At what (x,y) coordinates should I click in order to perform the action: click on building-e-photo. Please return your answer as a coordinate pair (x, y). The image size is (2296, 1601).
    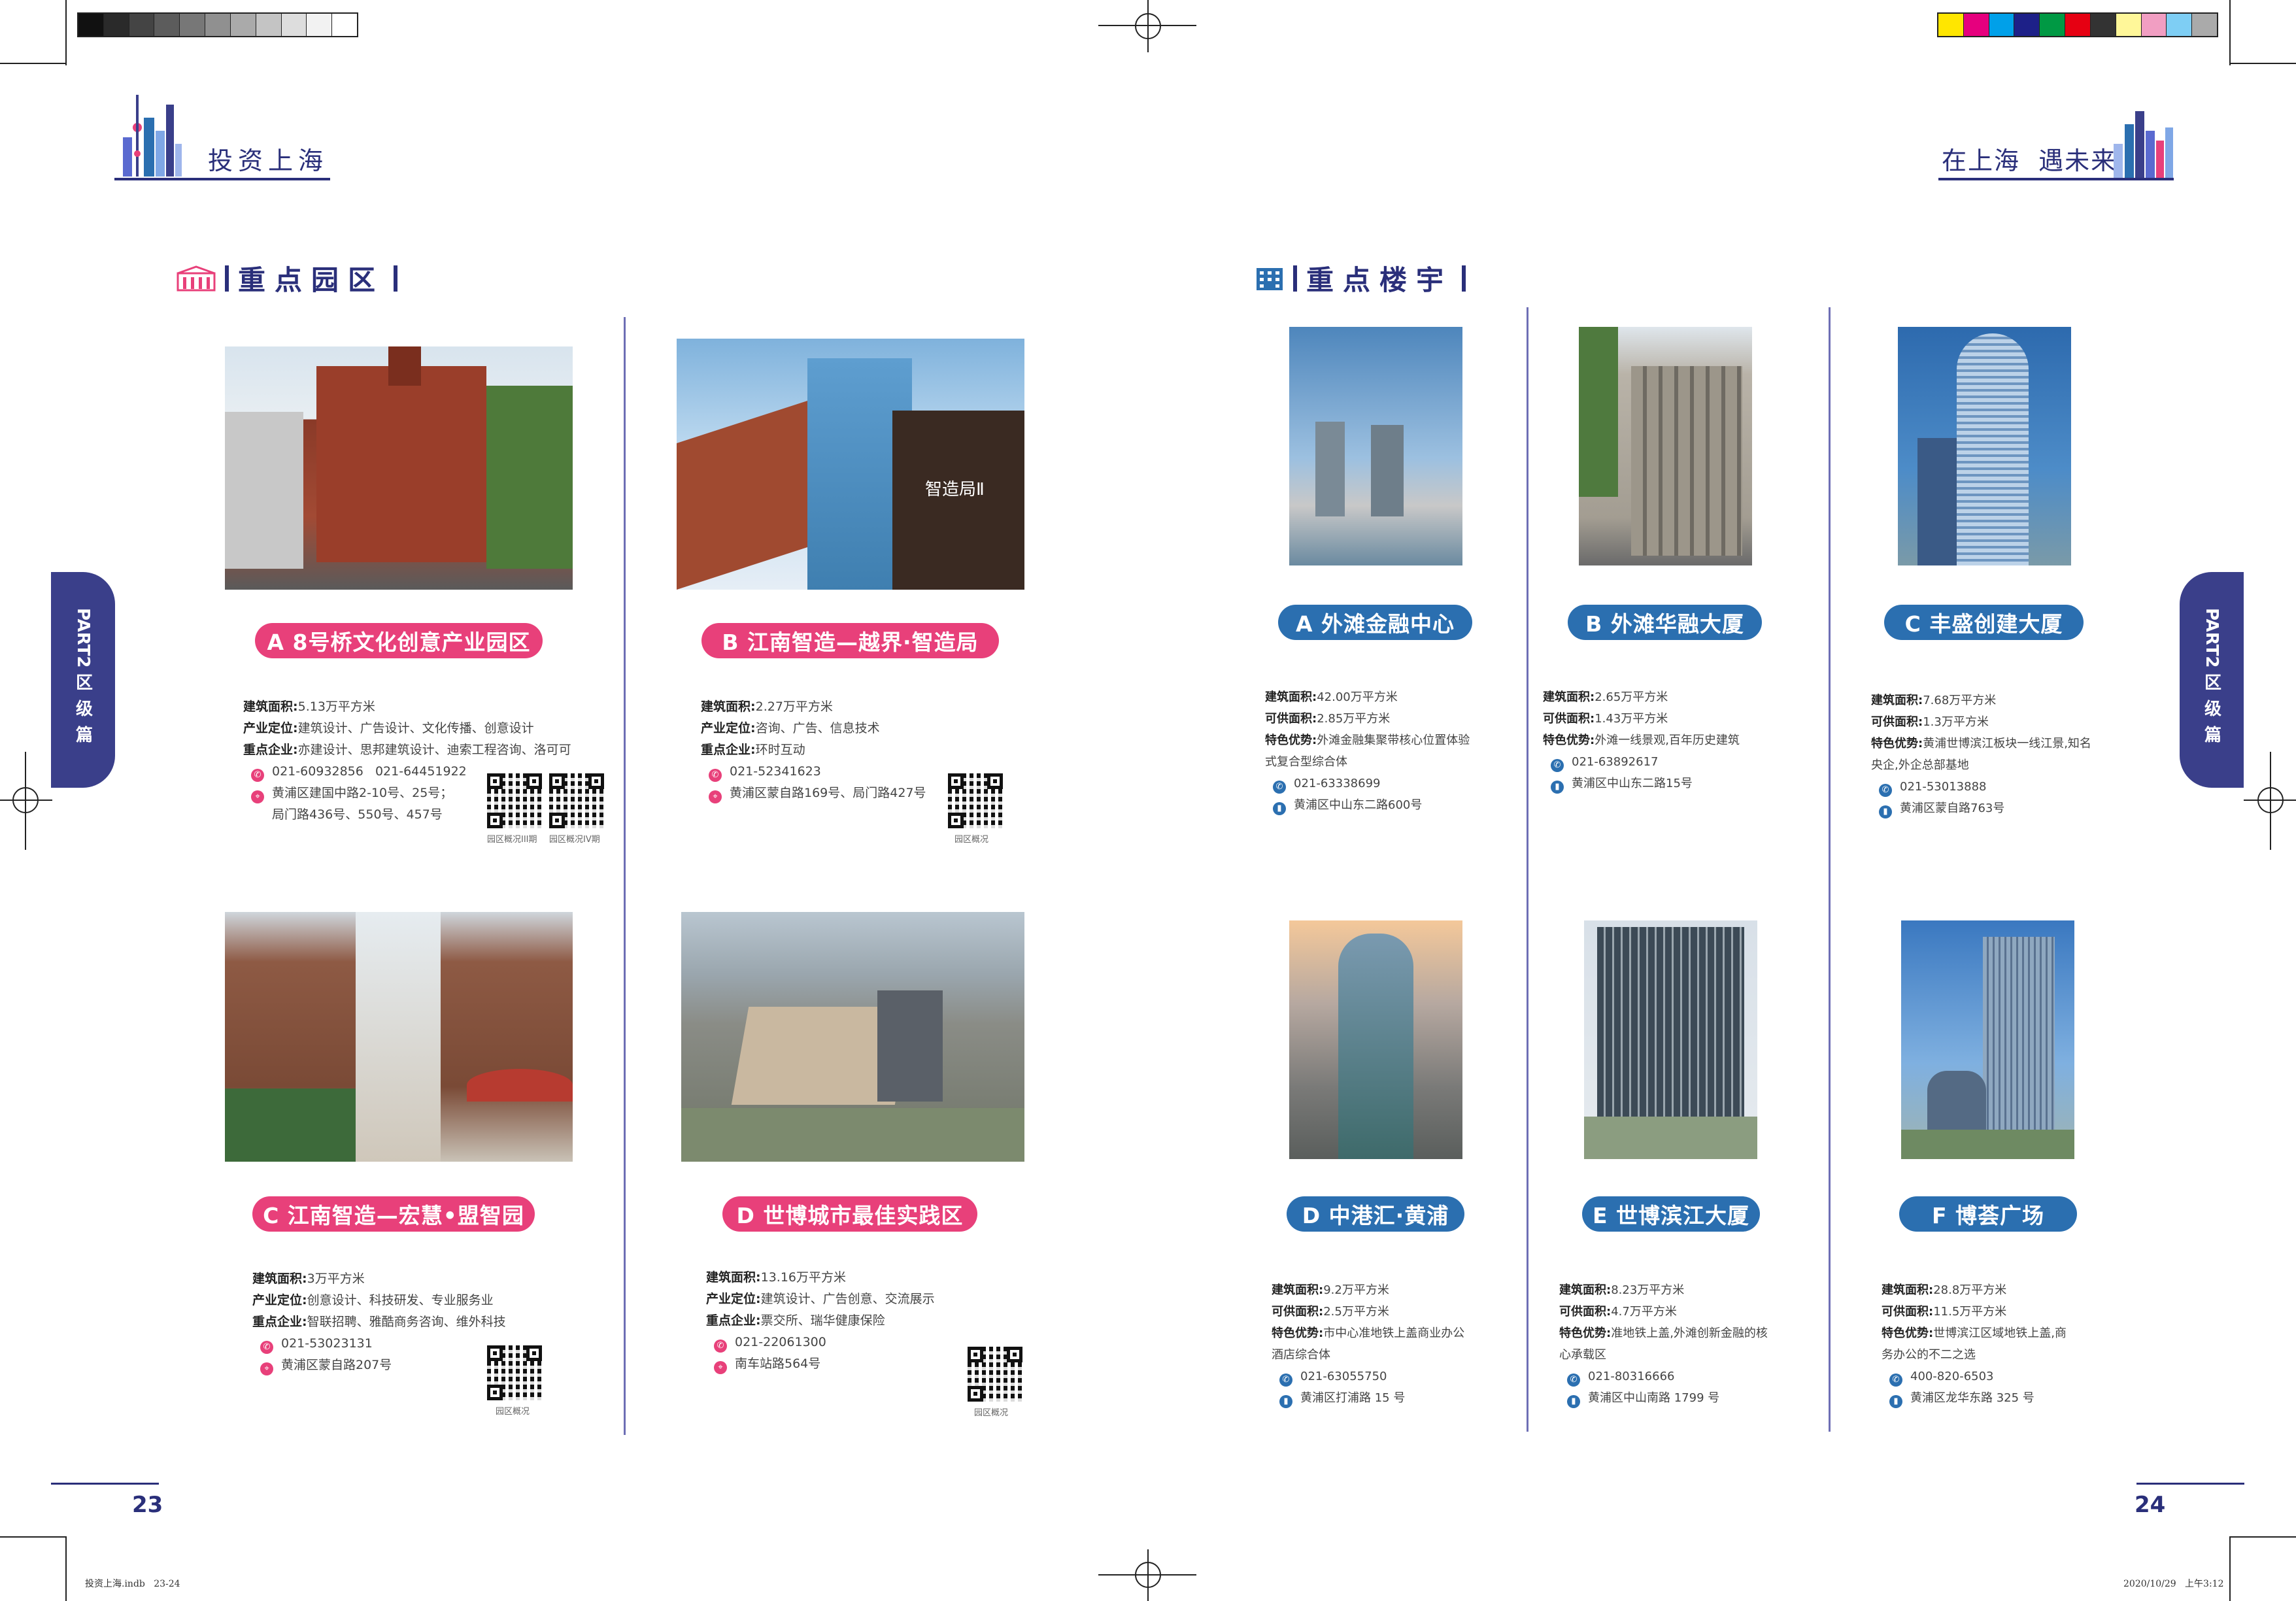
    Looking at the image, I should click on (1670, 1039).